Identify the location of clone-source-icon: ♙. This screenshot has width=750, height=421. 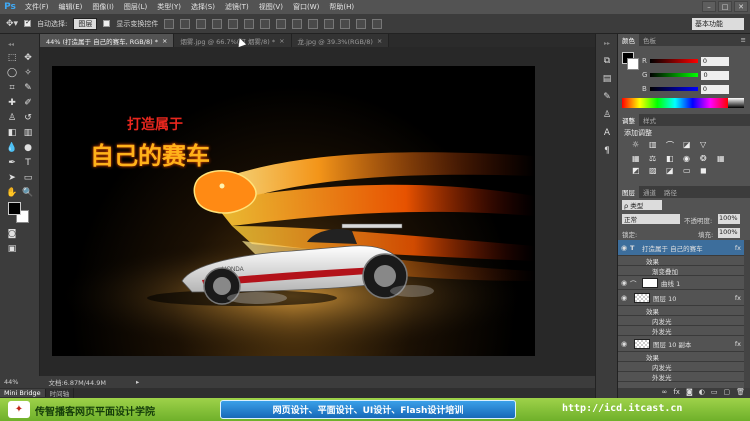
(607, 116).